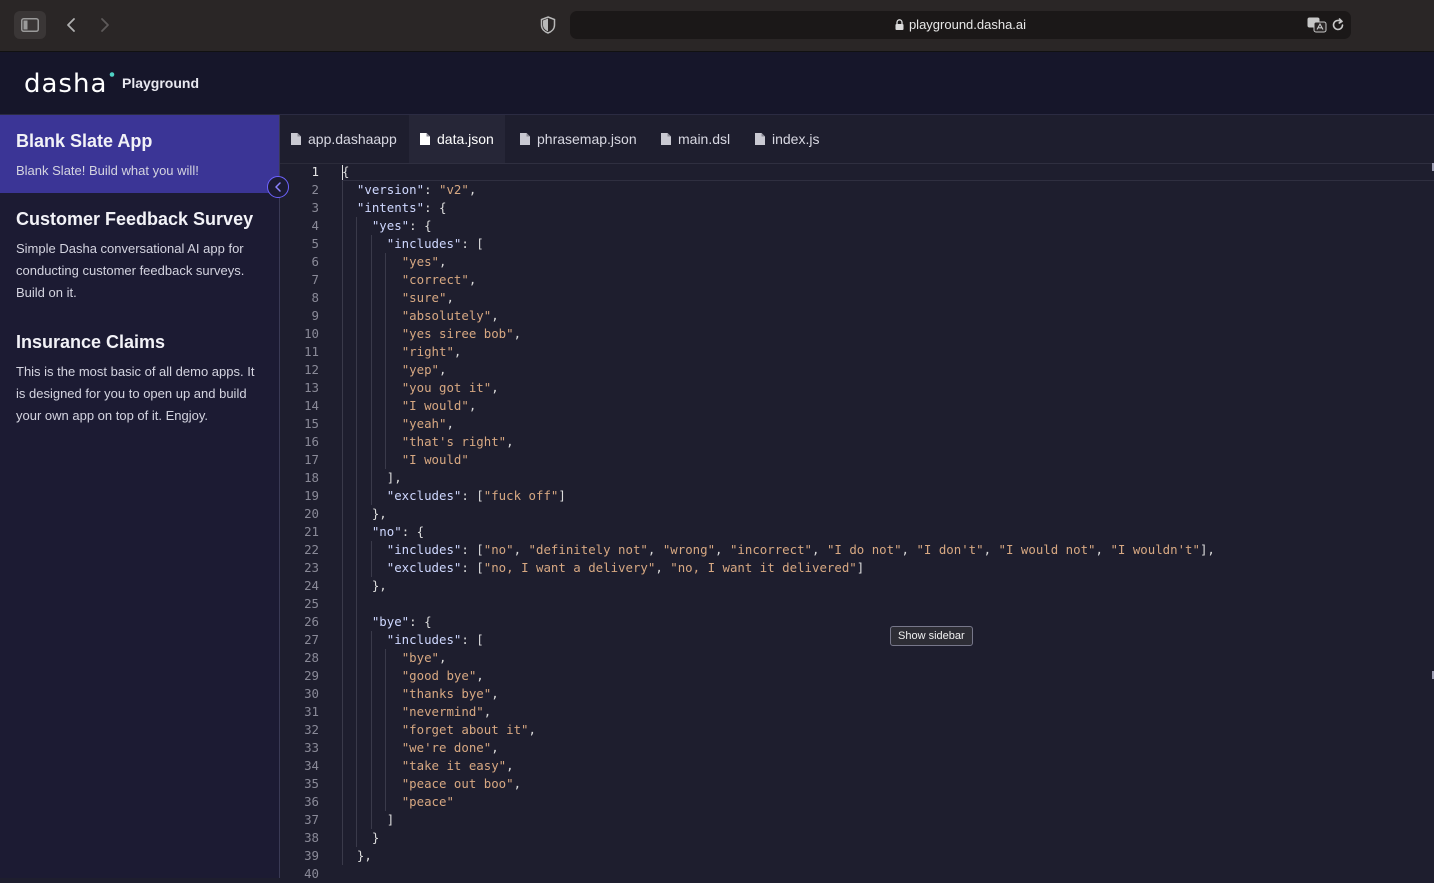 The height and width of the screenshot is (883, 1434). What do you see at coordinates (311, 477) in the screenshot?
I see `line-number: 18` at bounding box center [311, 477].